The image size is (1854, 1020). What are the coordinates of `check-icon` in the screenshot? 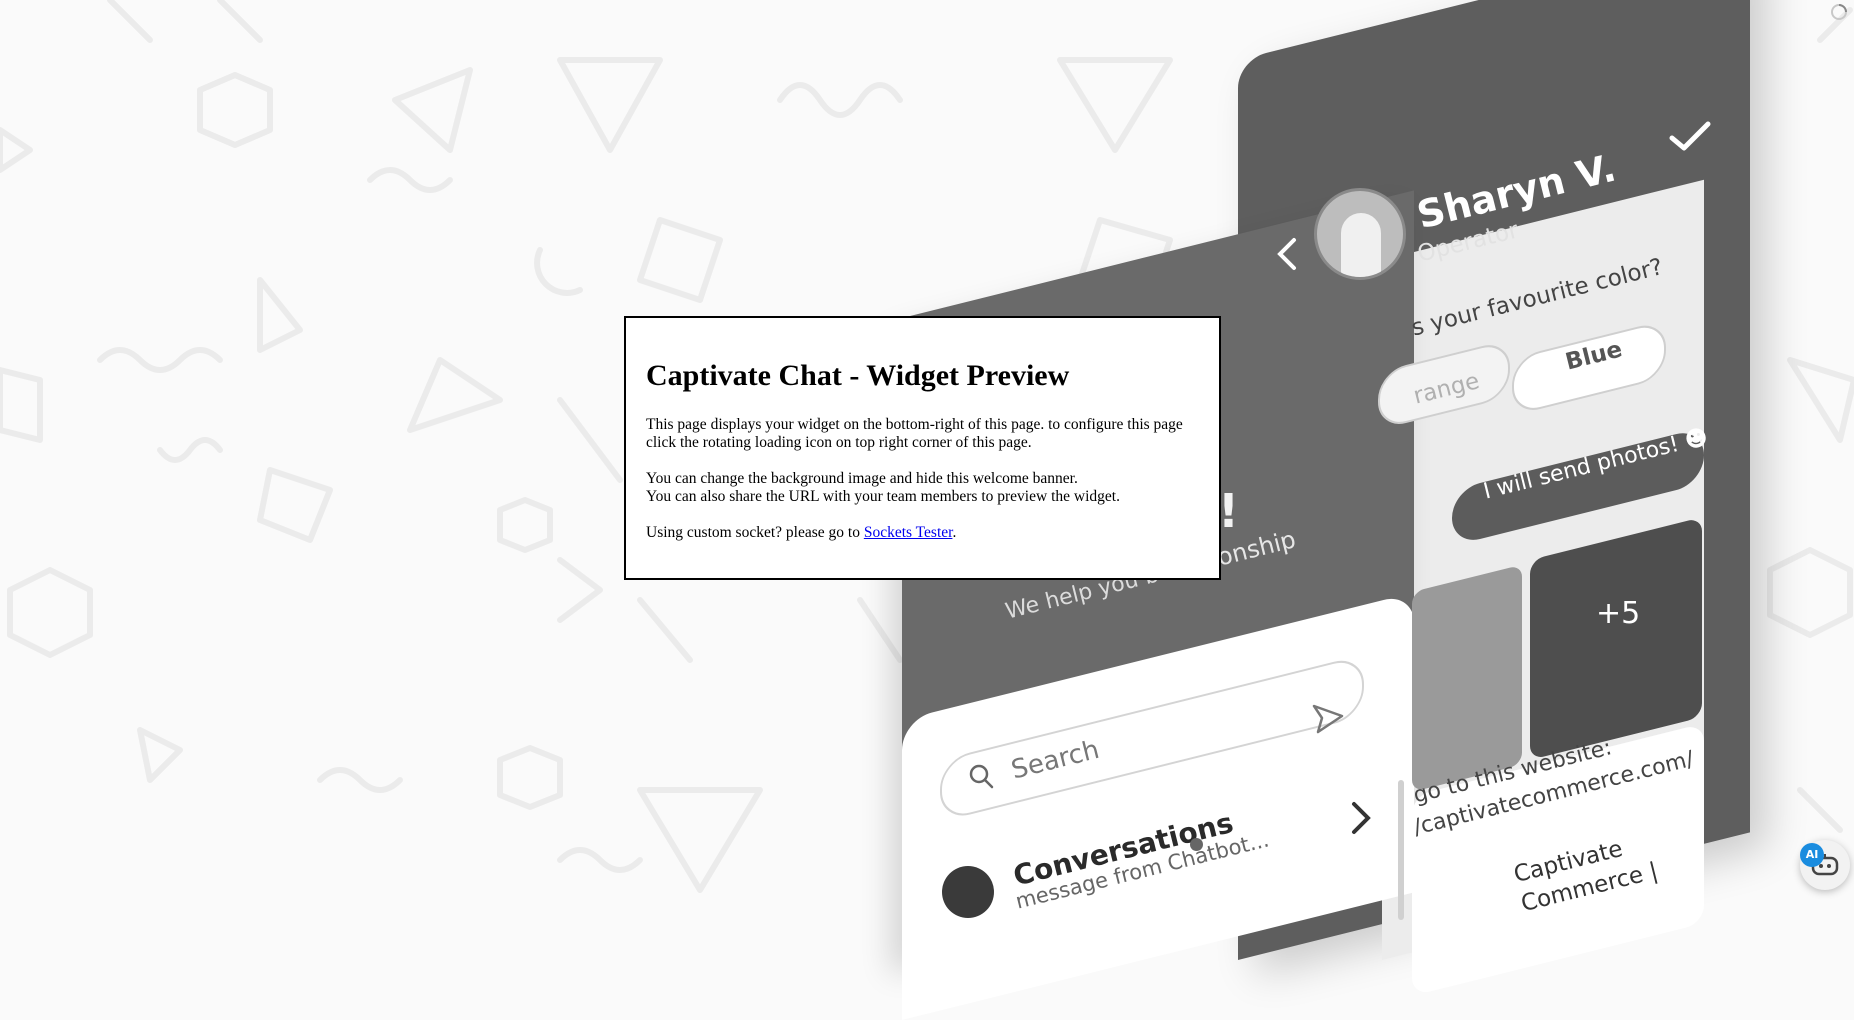 It's located at (1690, 136).